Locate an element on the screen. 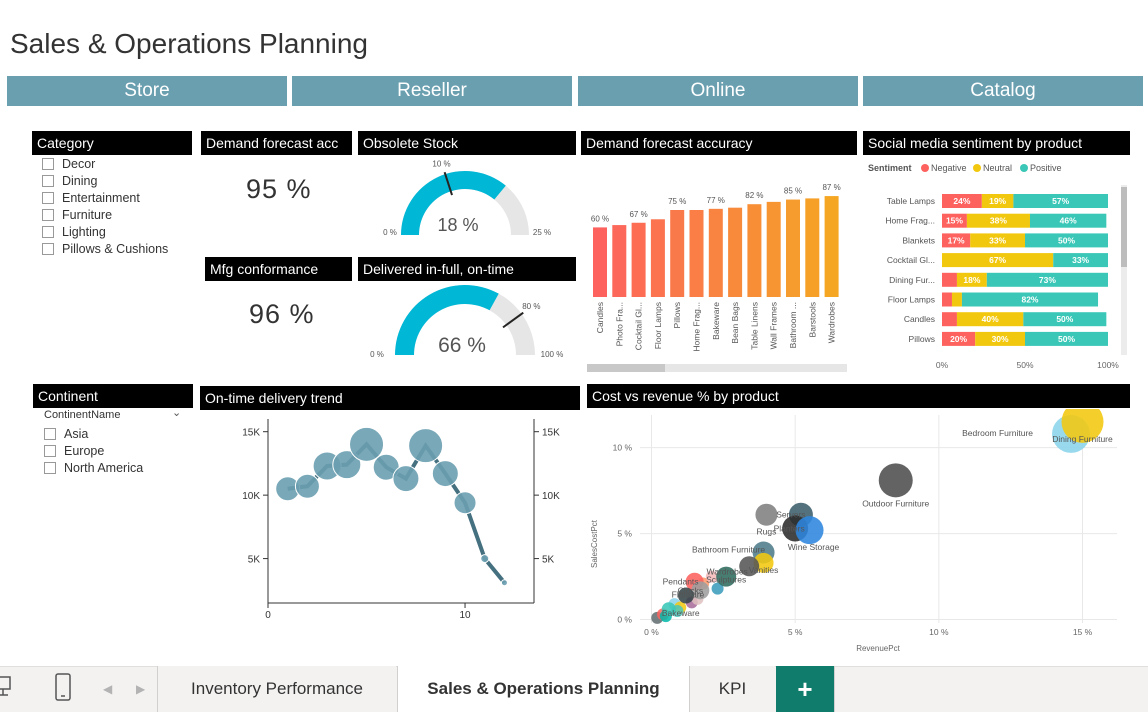 The image size is (1148, 712). point-label: Bakeware is located at coordinates (681, 613).